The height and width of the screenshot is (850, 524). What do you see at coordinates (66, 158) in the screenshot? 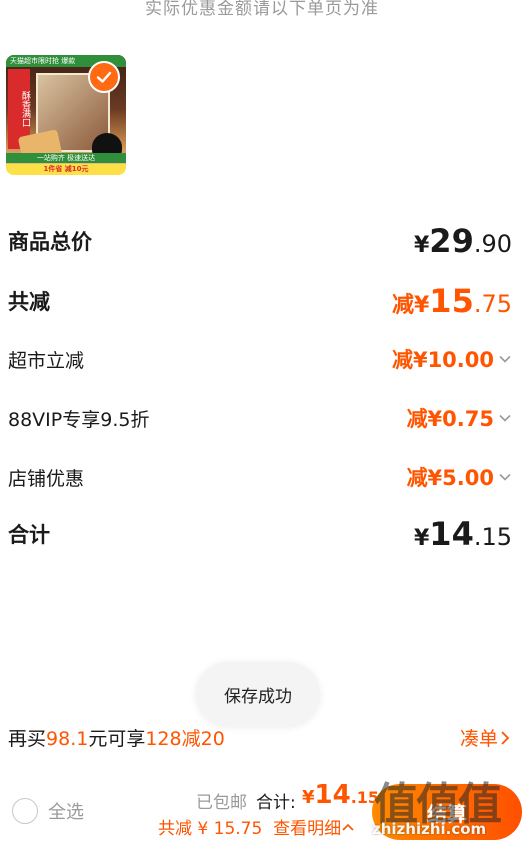
I see `thumbnail-band: 一站购齐 极速送达` at bounding box center [66, 158].